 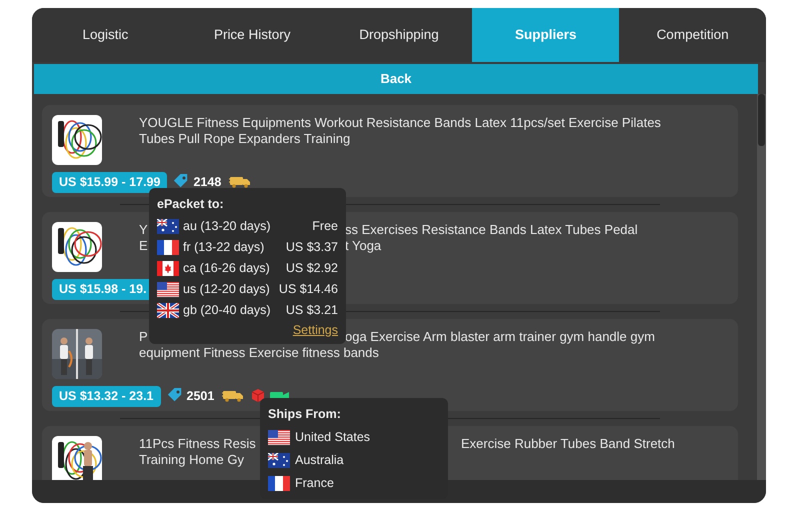 What do you see at coordinates (200, 396) in the screenshot?
I see `order-count: 2501` at bounding box center [200, 396].